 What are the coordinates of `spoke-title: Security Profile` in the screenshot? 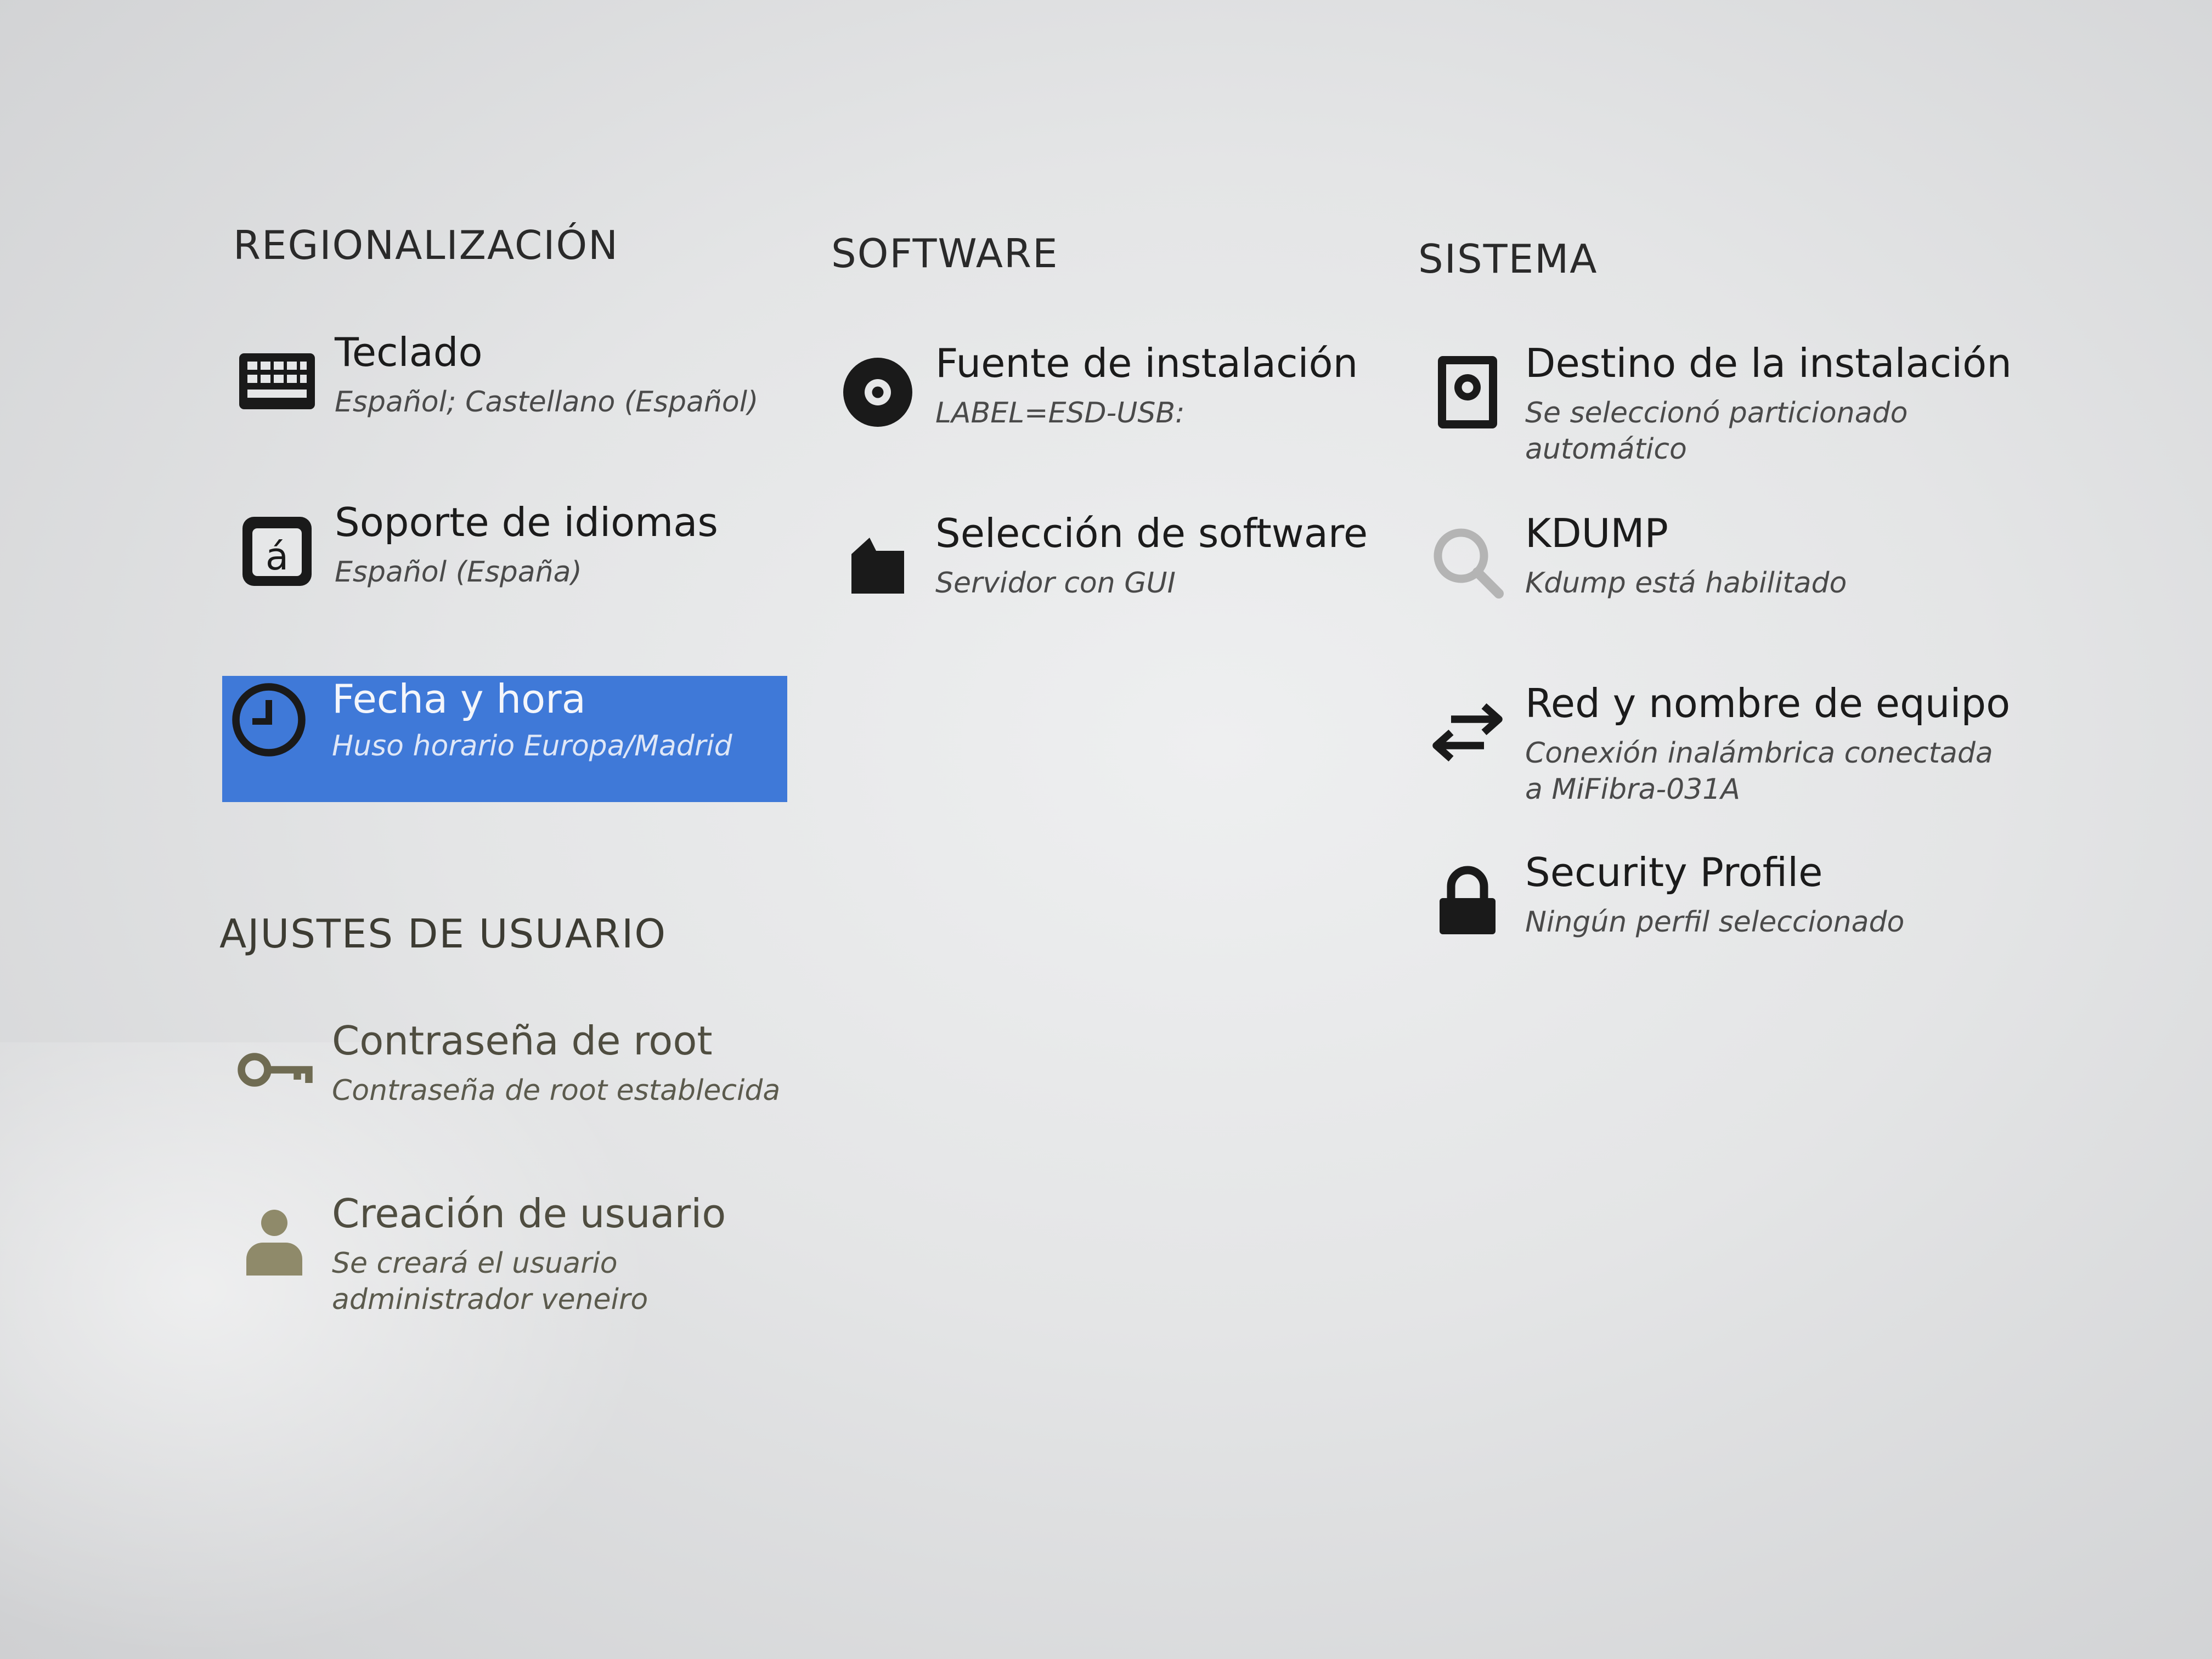 It's located at (1674, 872).